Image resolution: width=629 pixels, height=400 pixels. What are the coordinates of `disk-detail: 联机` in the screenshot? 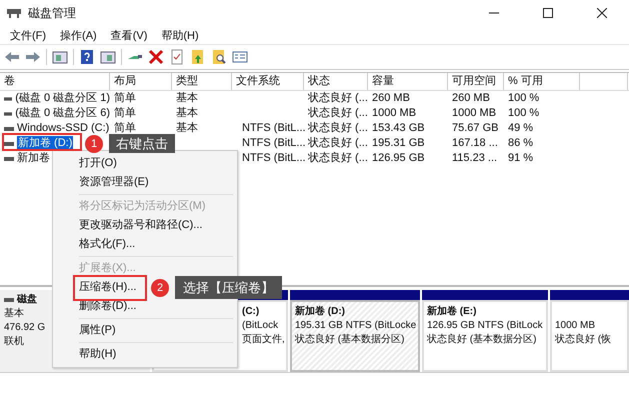 It's located at (14, 342).